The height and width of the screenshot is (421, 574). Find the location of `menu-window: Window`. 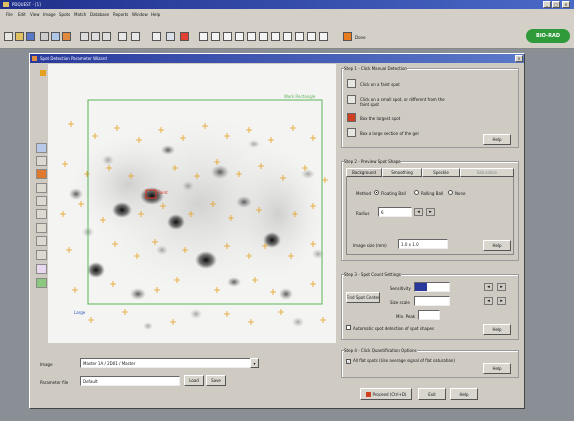

menu-window: Window is located at coordinates (140, 14).